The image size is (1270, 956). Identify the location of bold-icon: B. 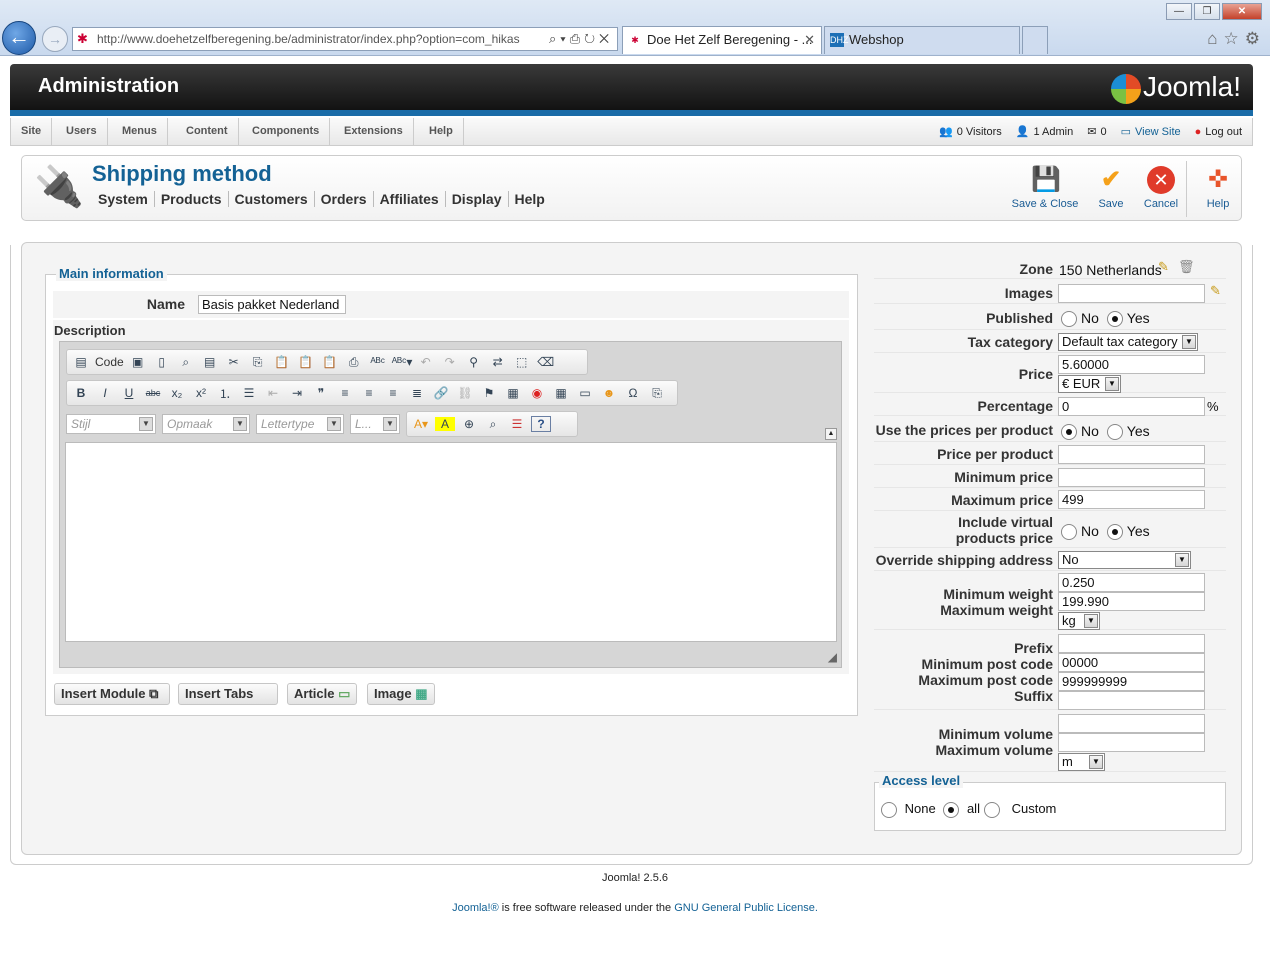
(81, 393).